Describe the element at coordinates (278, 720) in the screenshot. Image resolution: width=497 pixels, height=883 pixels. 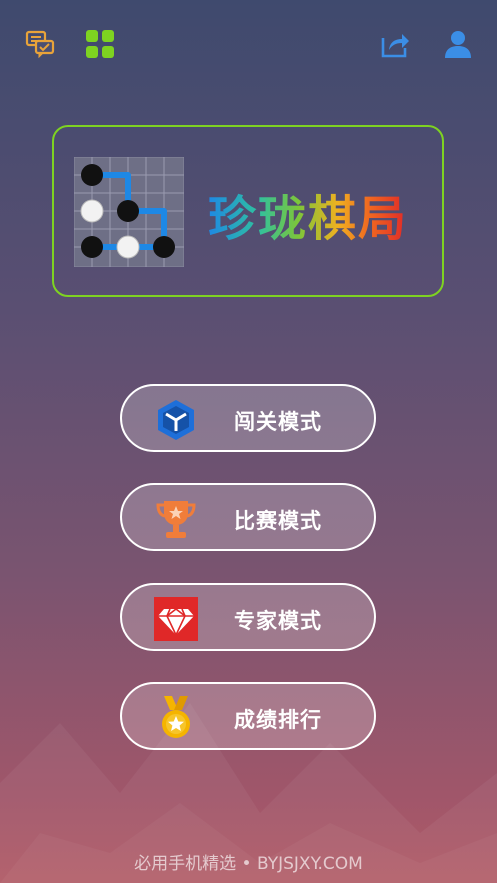
I see `leaderboard-label: 成绩排行` at that location.